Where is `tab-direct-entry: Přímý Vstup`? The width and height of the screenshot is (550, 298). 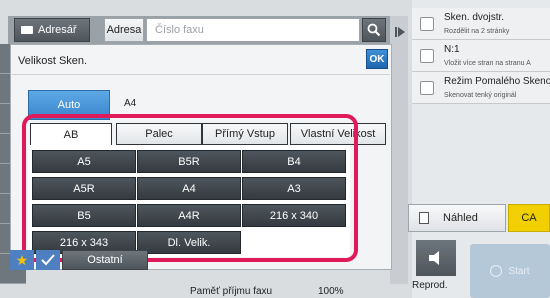 tab-direct-entry: Přímý Vstup is located at coordinates (245, 134).